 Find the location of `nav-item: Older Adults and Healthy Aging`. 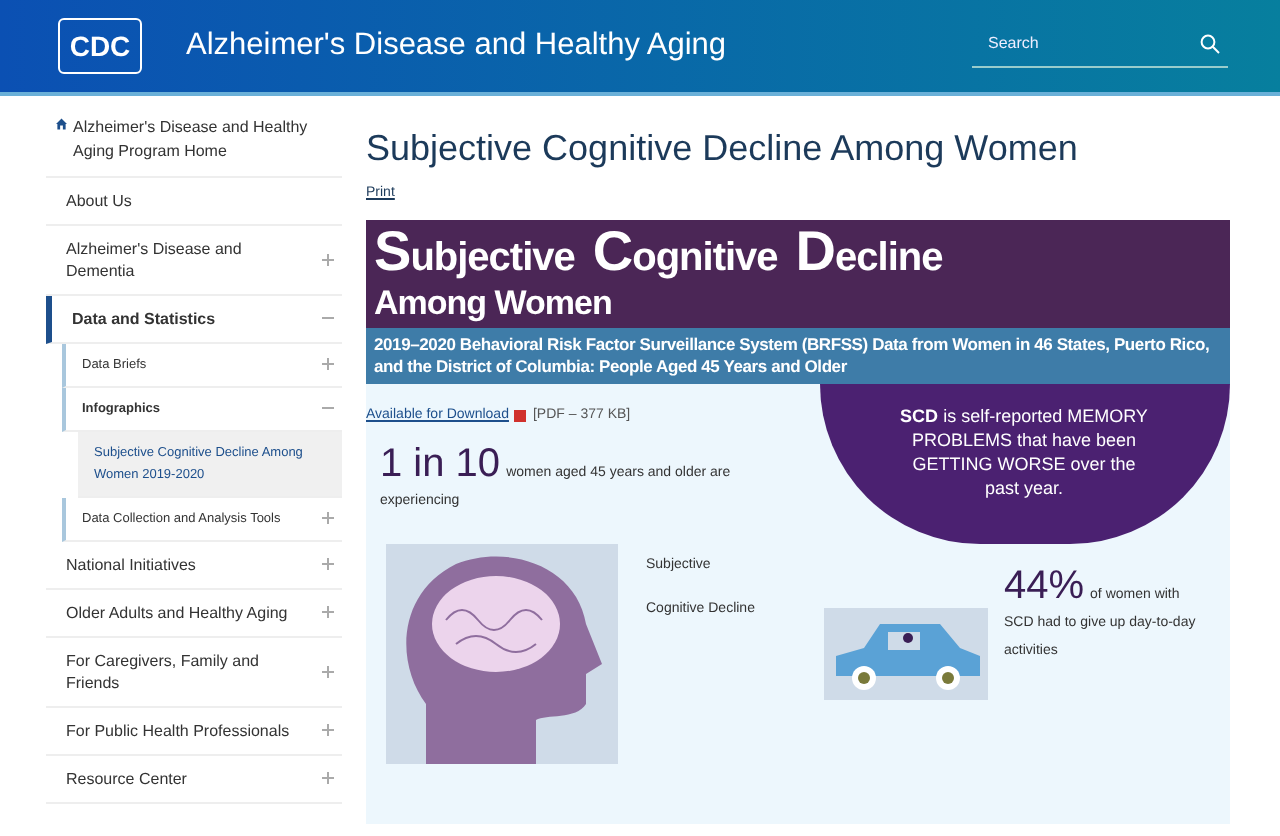

nav-item: Older Adults and Healthy Aging is located at coordinates (194, 614).